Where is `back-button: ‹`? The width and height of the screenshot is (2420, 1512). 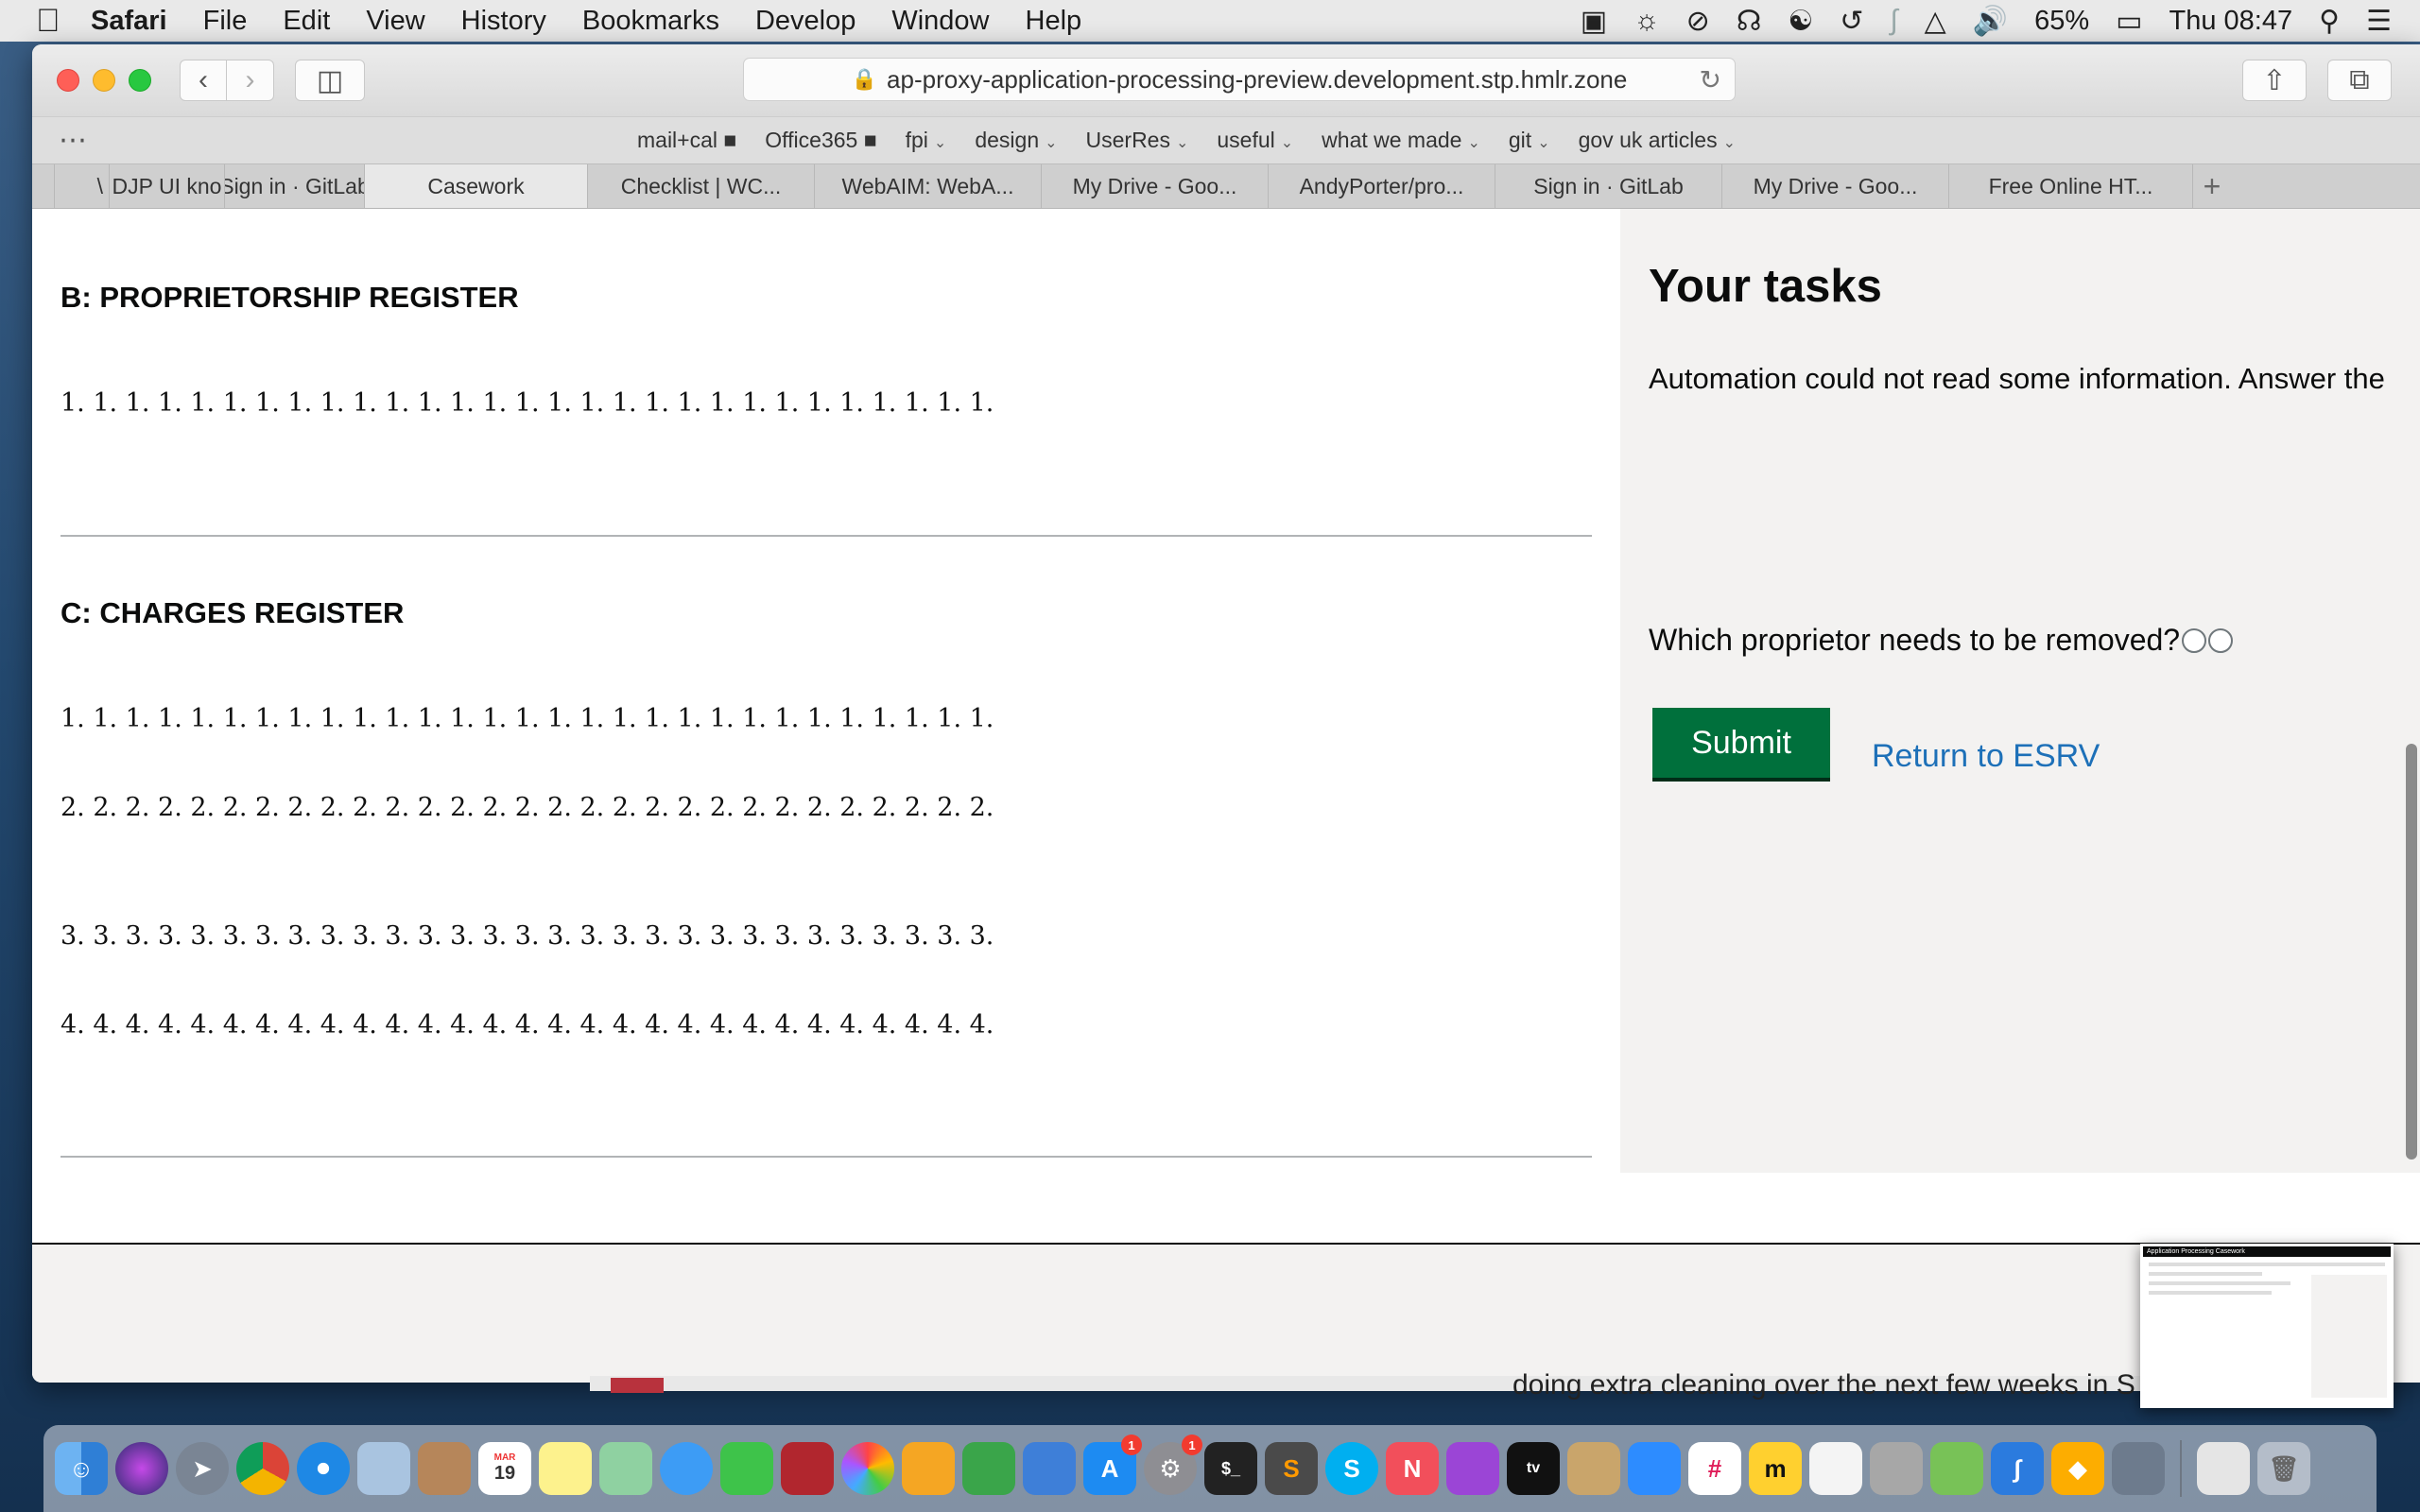
back-button: ‹ is located at coordinates (203, 80).